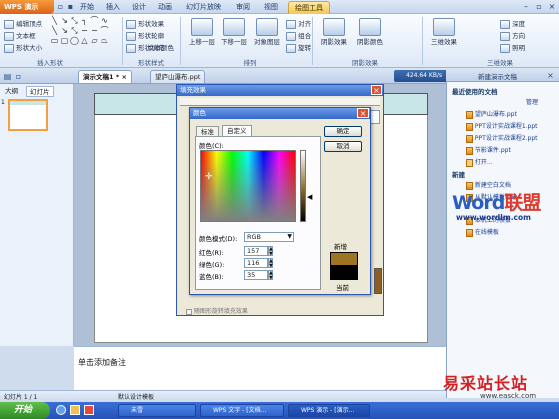 The height and width of the screenshot is (419, 559). I want to click on color-model-select: RGB ▼, so click(269, 237).